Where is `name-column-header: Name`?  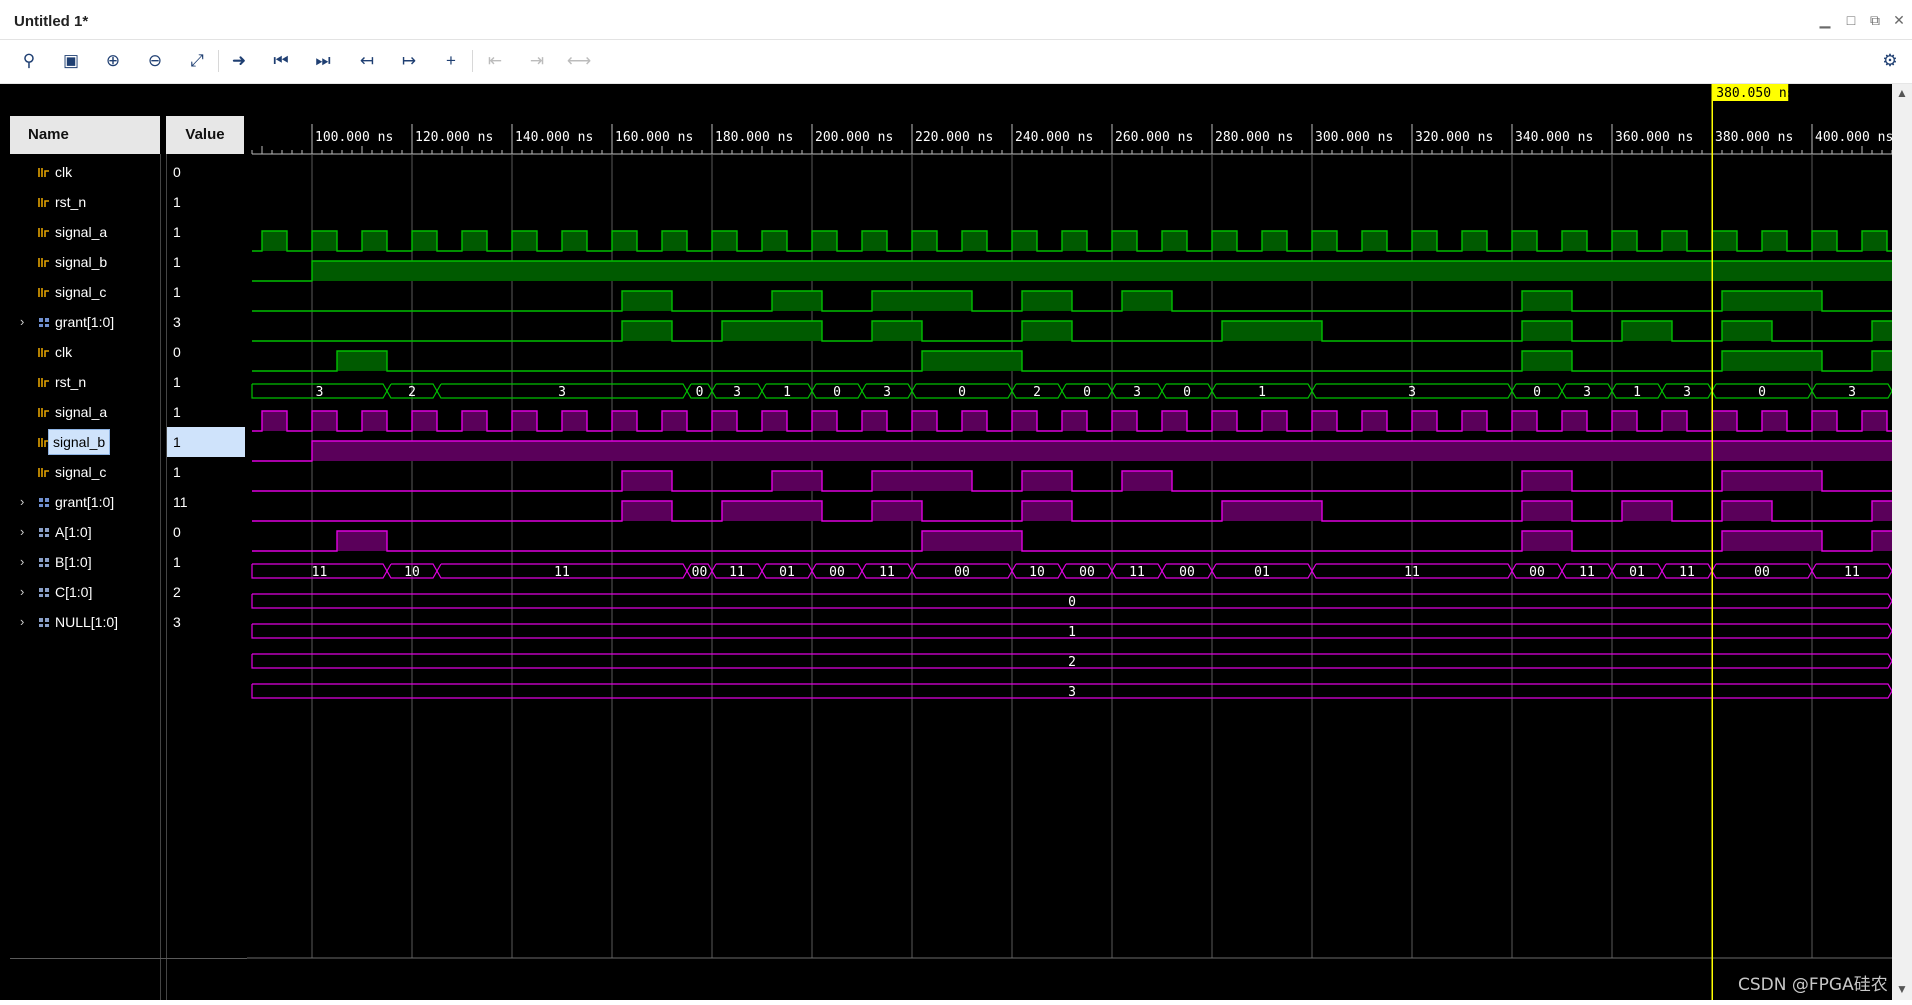 name-column-header: Name is located at coordinates (85, 135).